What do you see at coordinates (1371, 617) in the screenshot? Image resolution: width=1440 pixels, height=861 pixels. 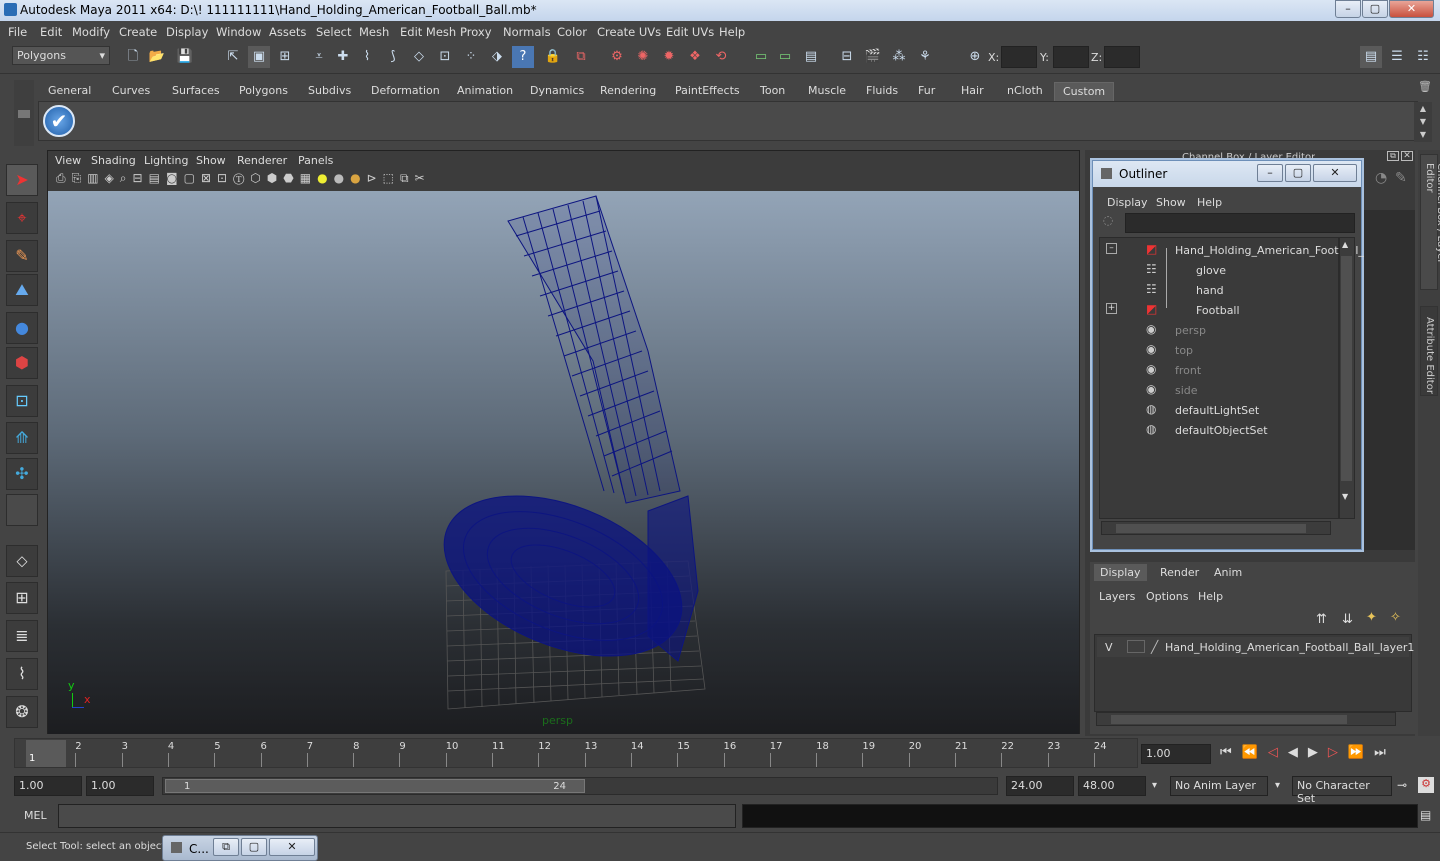 I see `new-layer-icon: ✦` at bounding box center [1371, 617].